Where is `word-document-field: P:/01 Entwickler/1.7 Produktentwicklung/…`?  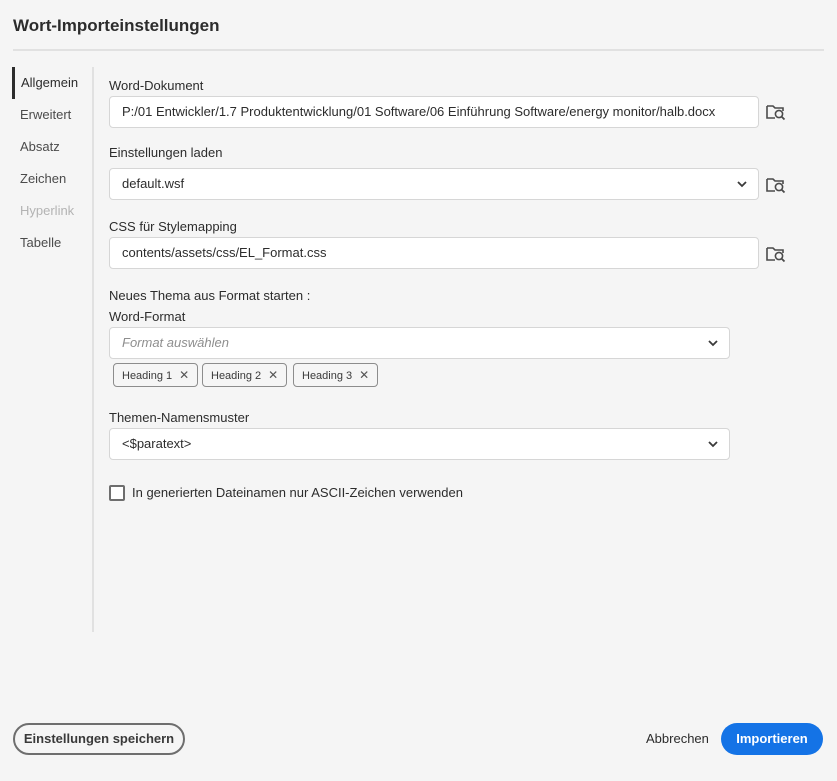 word-document-field: P:/01 Entwickler/1.7 Produktentwicklung/… is located at coordinates (434, 112).